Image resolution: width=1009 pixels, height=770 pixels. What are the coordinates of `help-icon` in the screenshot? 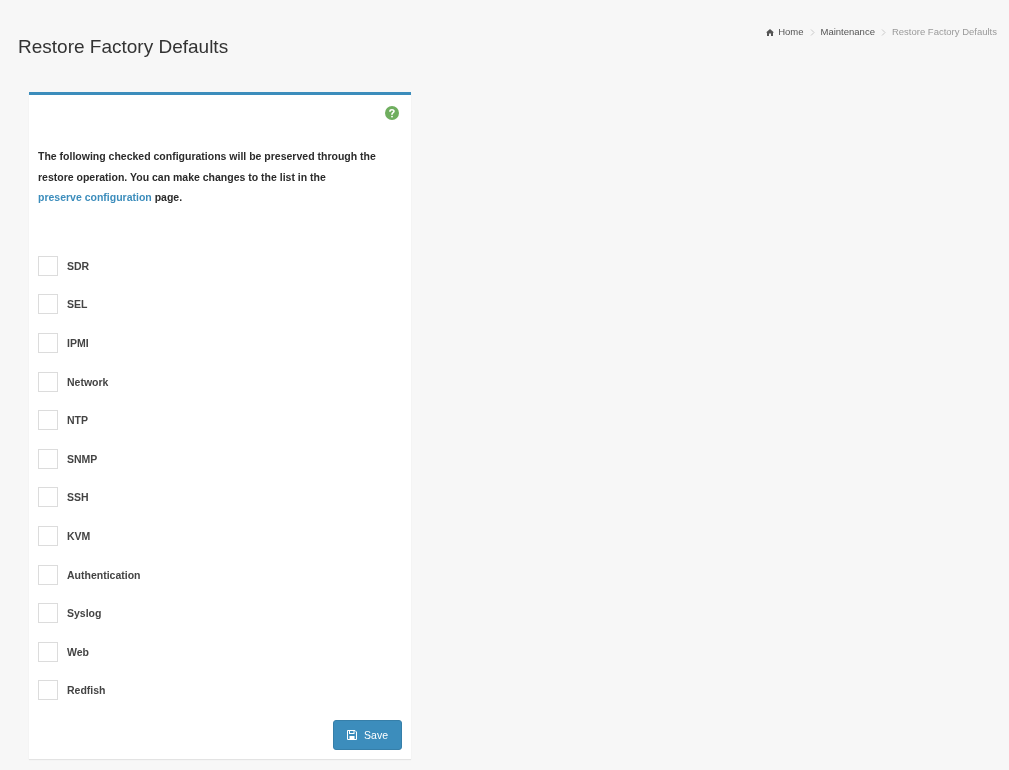 It's located at (392, 113).